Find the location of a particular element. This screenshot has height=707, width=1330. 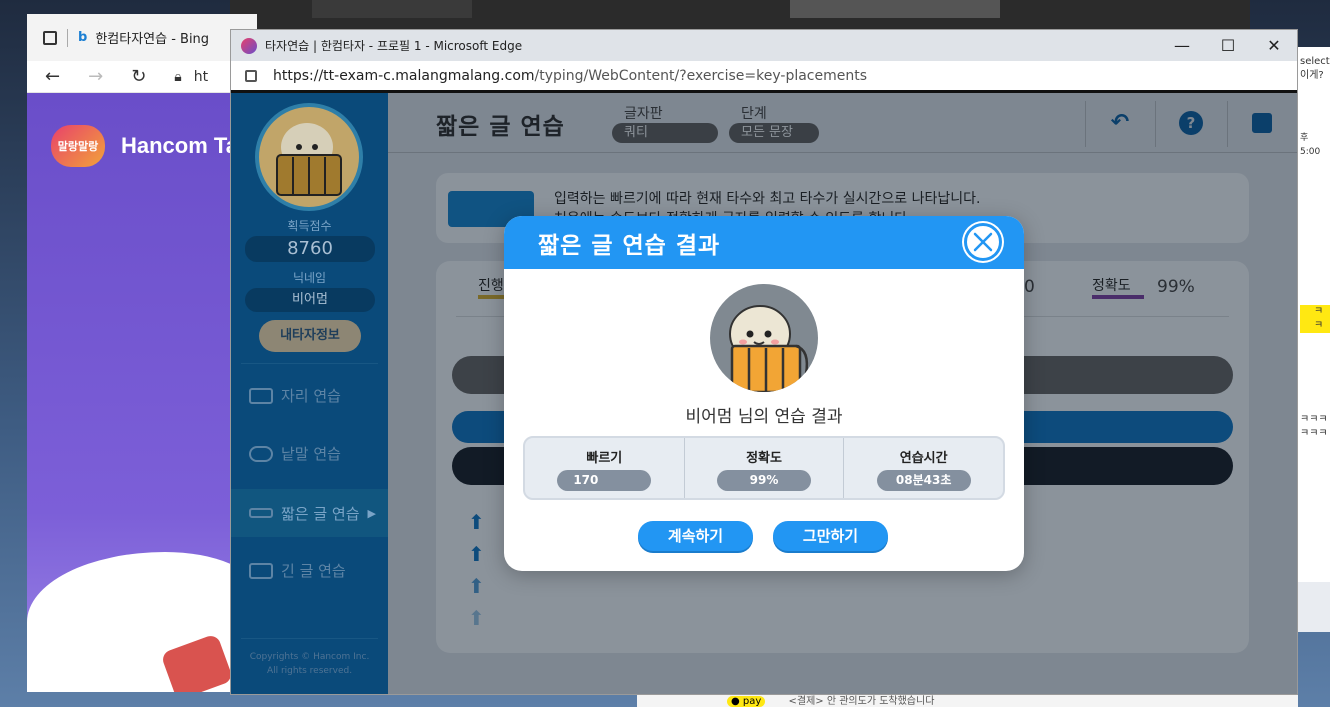

forward-icon: → is located at coordinates (95, 76).